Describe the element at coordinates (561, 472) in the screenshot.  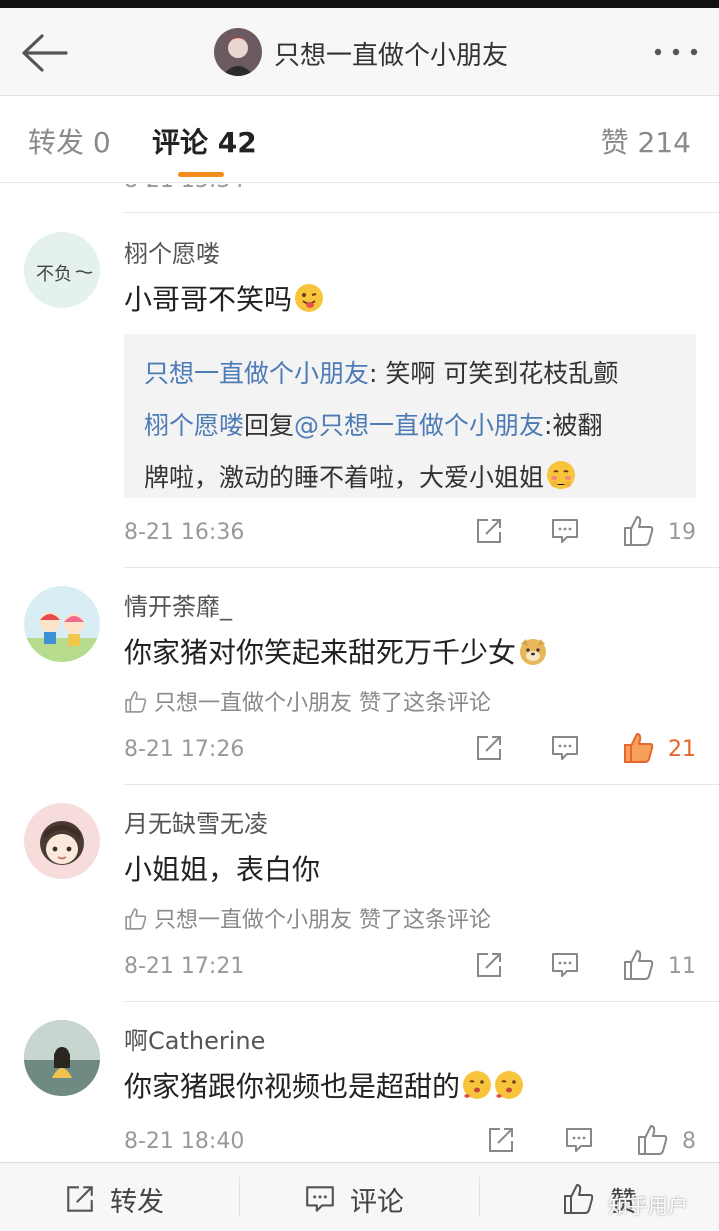
I see `blush-emoji-icon` at that location.